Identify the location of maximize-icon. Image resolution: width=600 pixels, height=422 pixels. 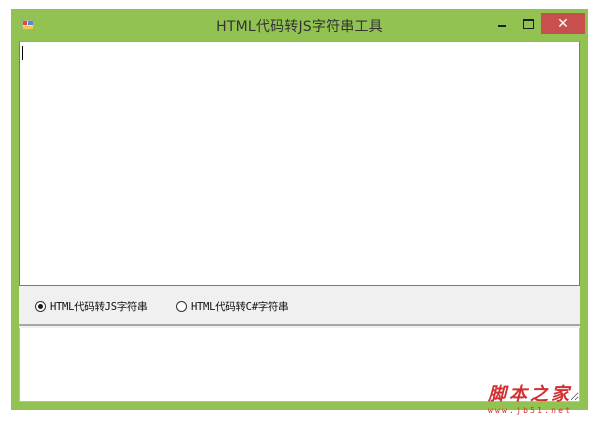
(528, 24).